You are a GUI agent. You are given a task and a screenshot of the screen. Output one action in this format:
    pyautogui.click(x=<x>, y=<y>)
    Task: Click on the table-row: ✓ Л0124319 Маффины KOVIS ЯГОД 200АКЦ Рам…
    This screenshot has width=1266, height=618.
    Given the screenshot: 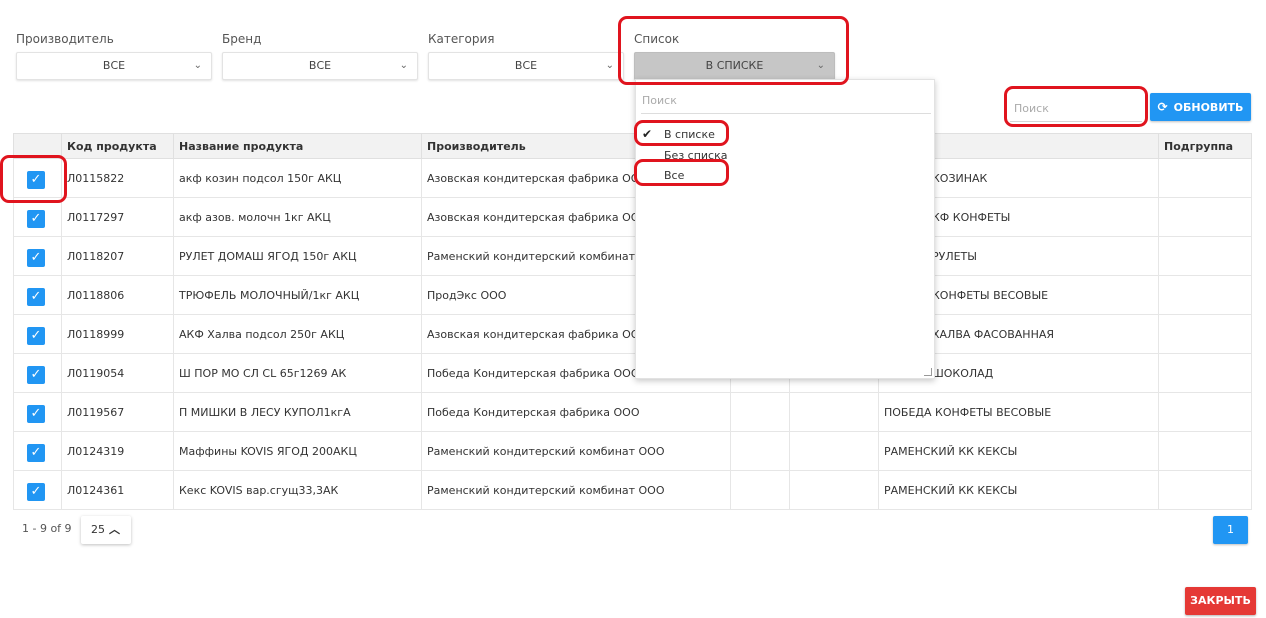 What is the action you would take?
    pyautogui.click(x=632, y=451)
    